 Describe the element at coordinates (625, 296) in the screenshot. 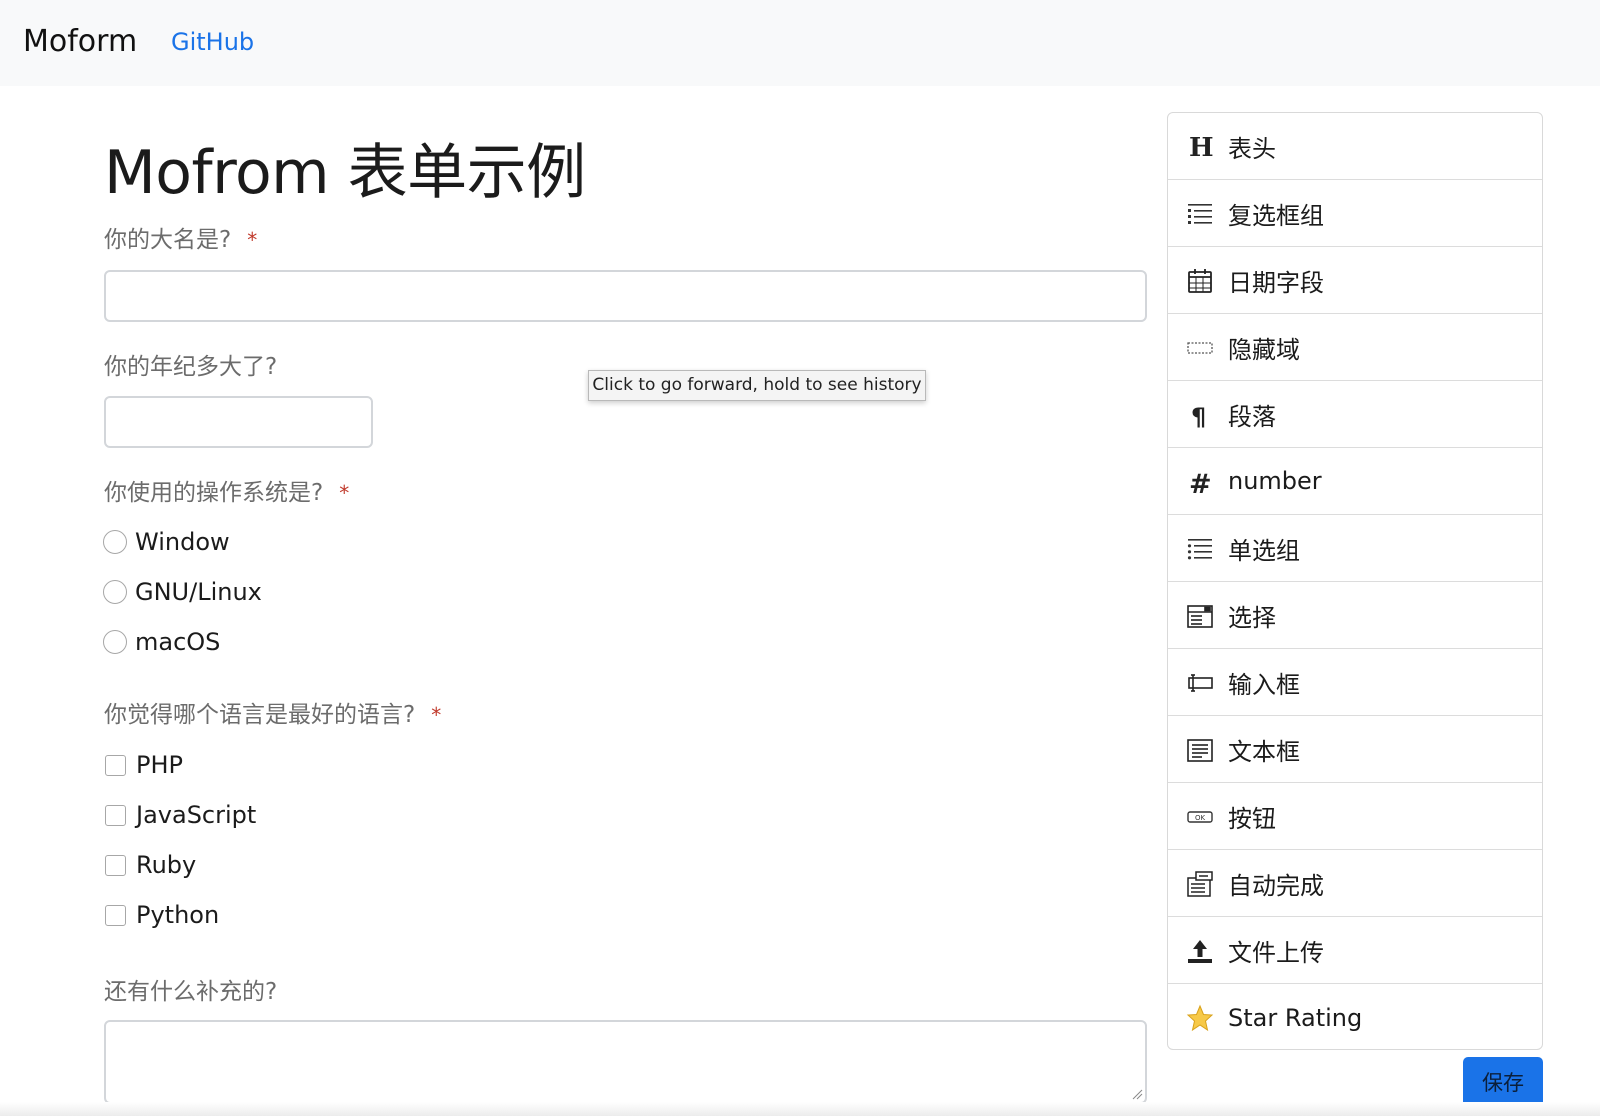

I see `name-input` at that location.